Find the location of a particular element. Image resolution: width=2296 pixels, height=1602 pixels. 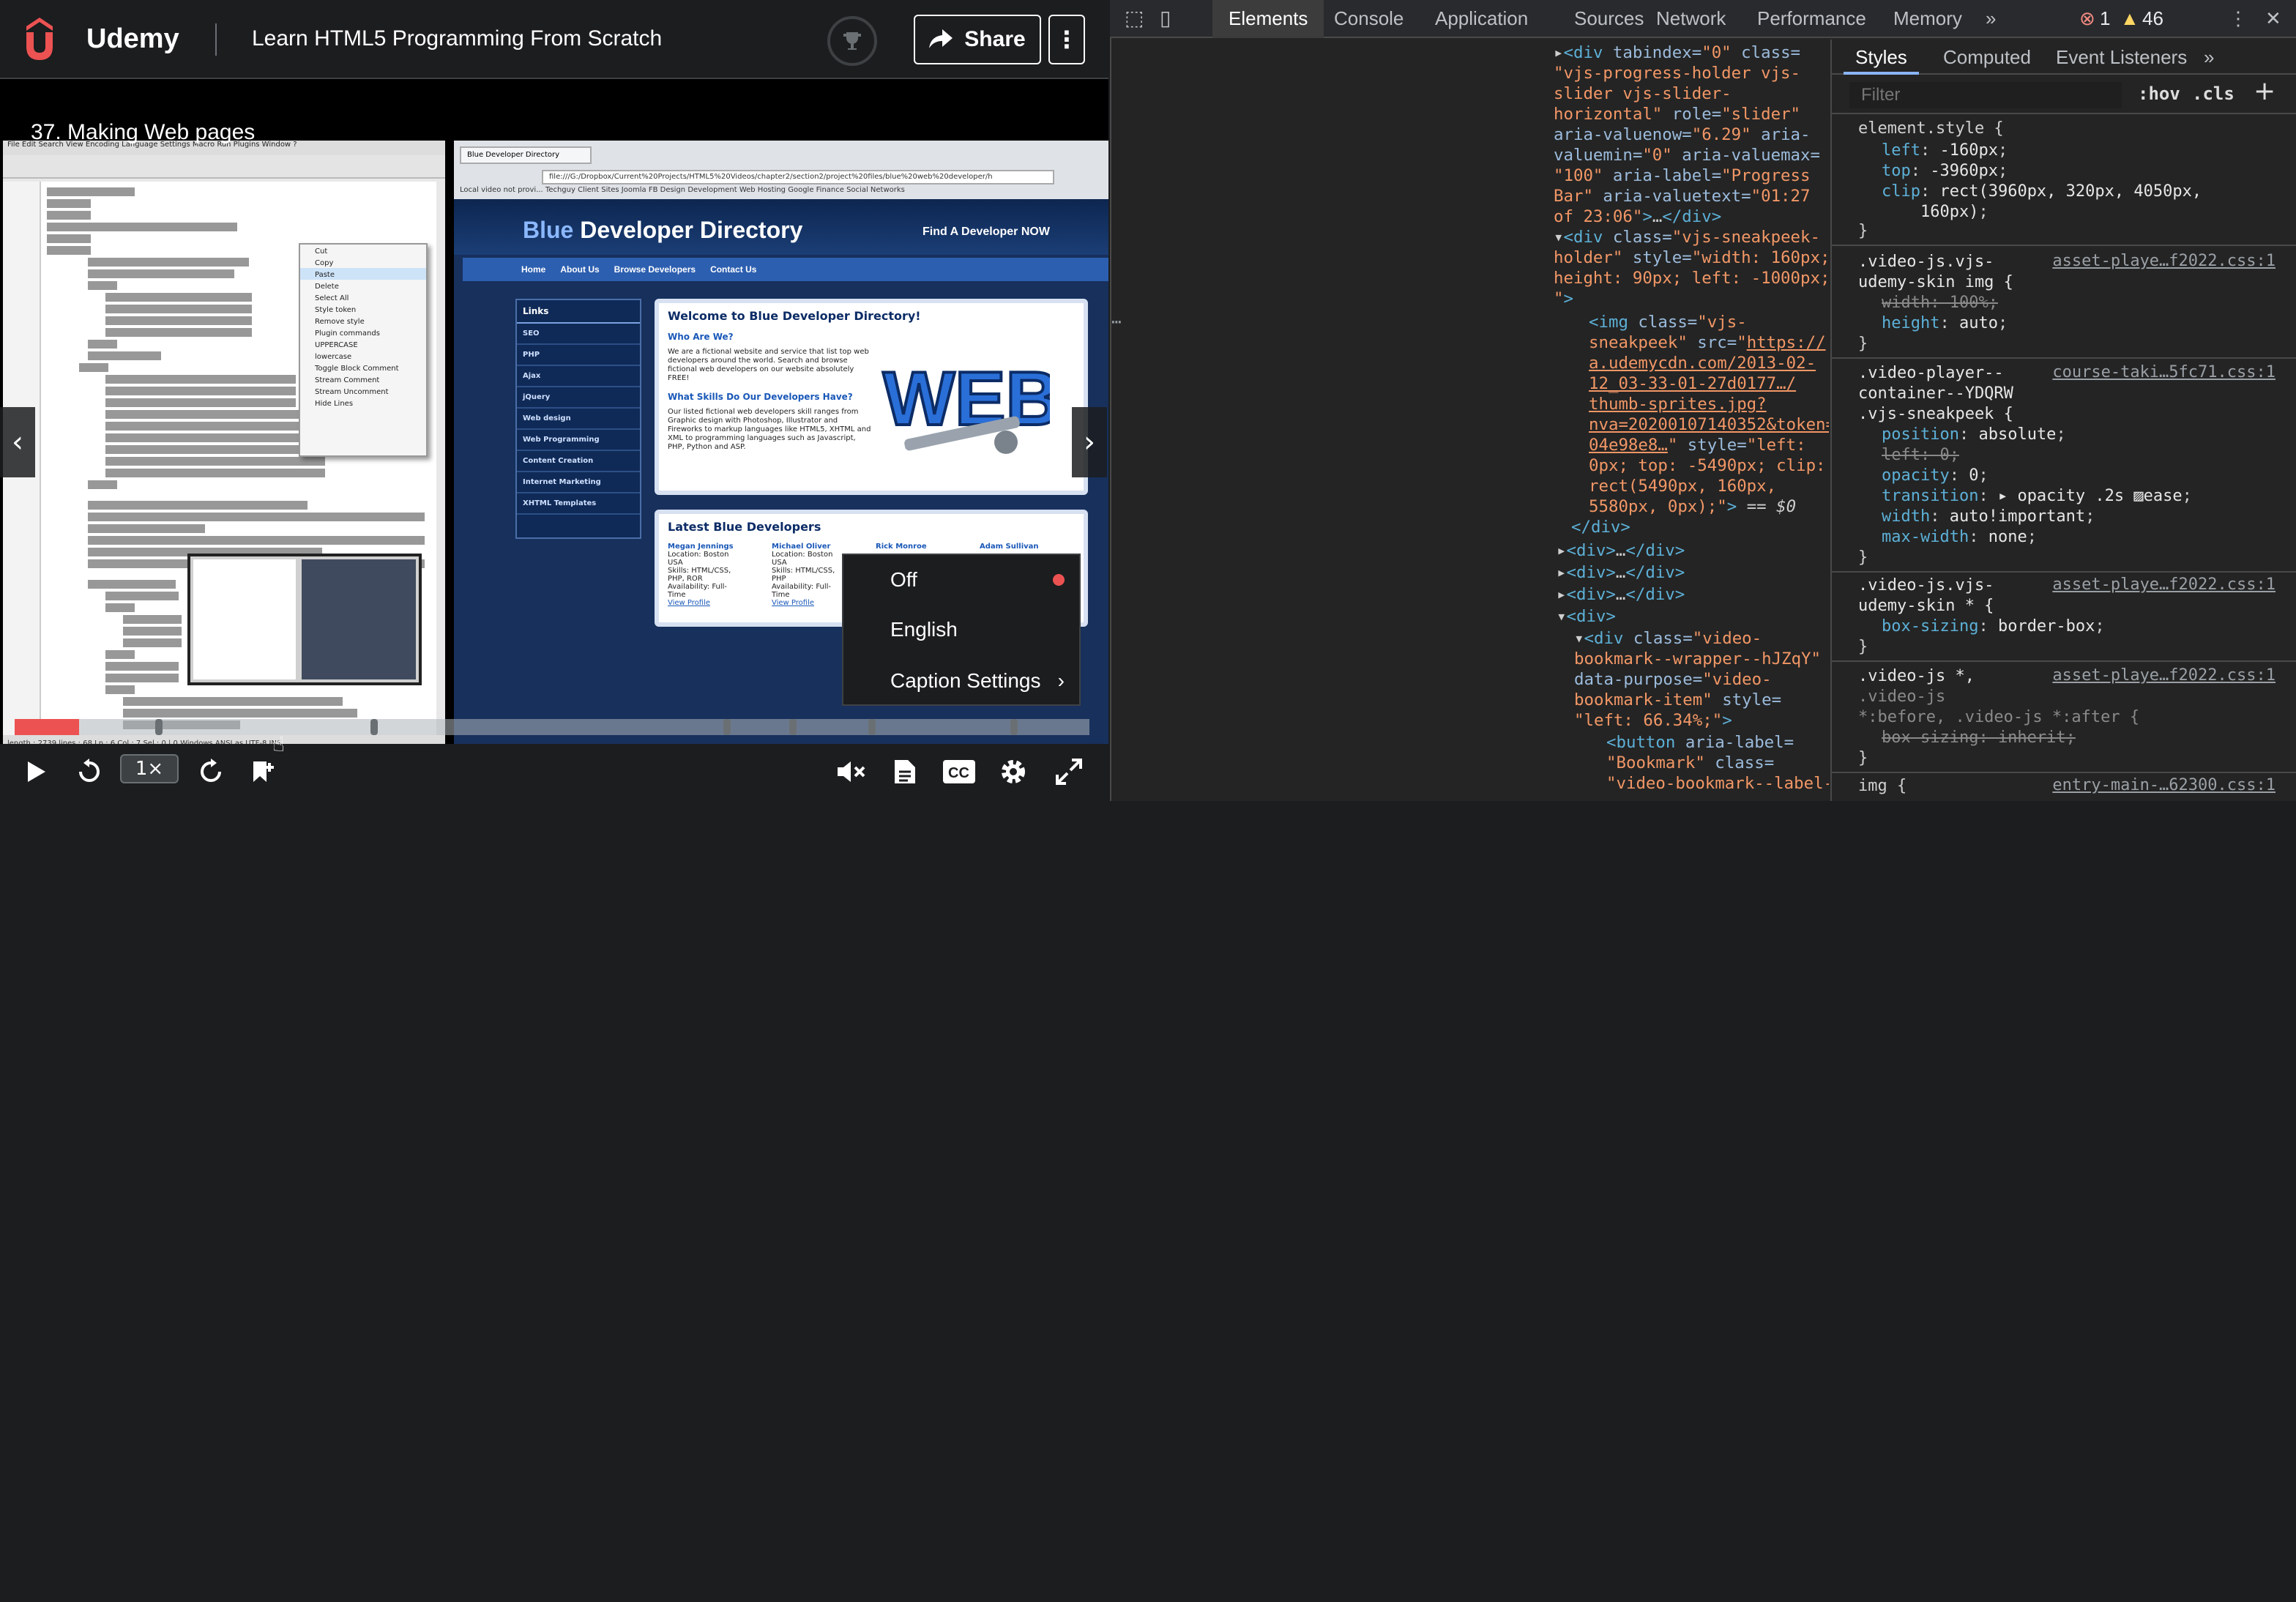

dom-node: horizontal" role="slider" is located at coordinates (1677, 114).